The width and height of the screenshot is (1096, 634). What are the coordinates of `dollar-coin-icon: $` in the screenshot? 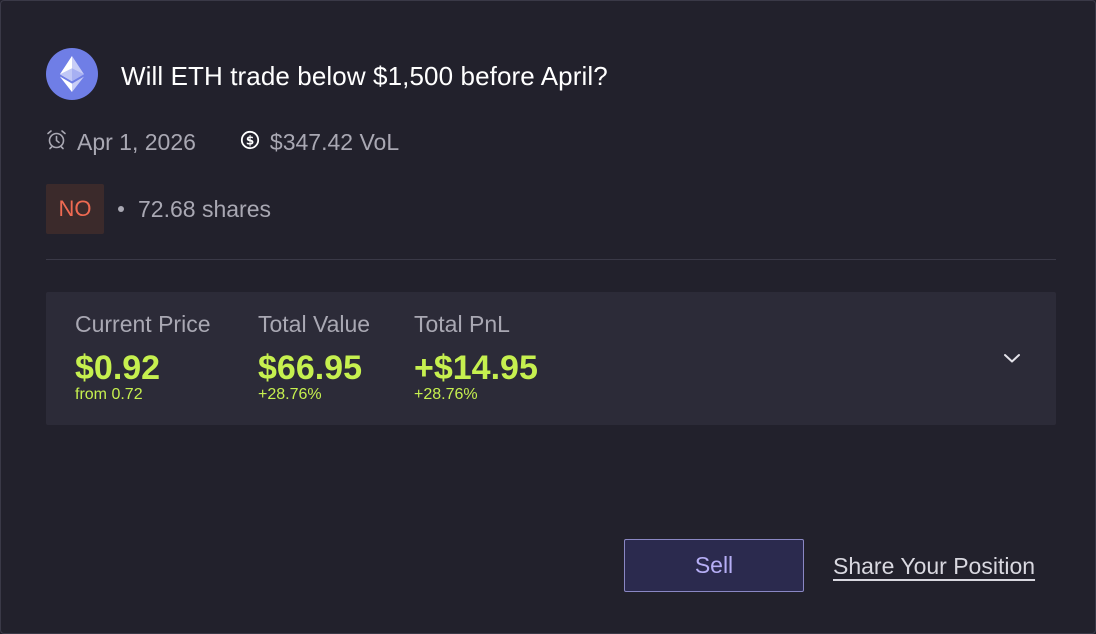 It's located at (255, 142).